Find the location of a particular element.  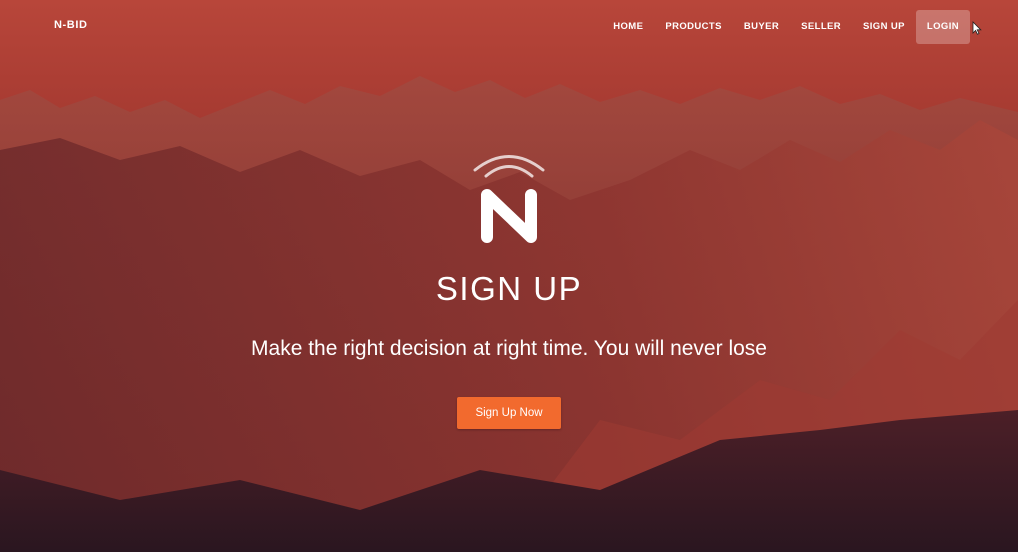

nav-seller: SELLER is located at coordinates (821, 27).